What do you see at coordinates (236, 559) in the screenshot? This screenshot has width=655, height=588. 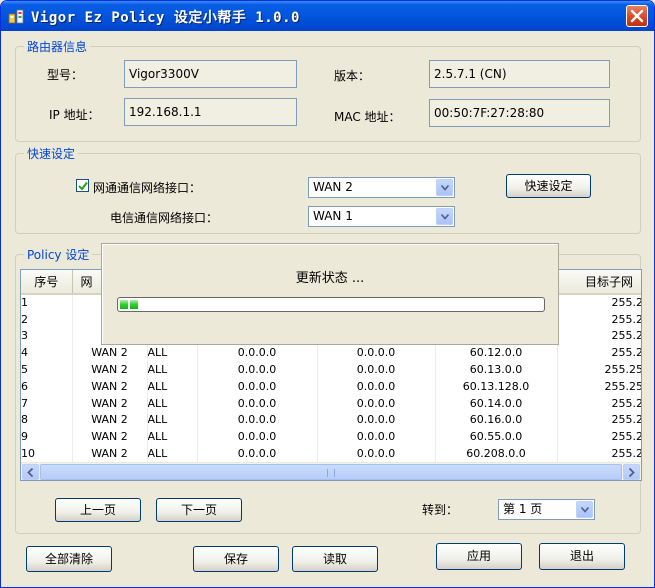 I see `save-button: 保存` at bounding box center [236, 559].